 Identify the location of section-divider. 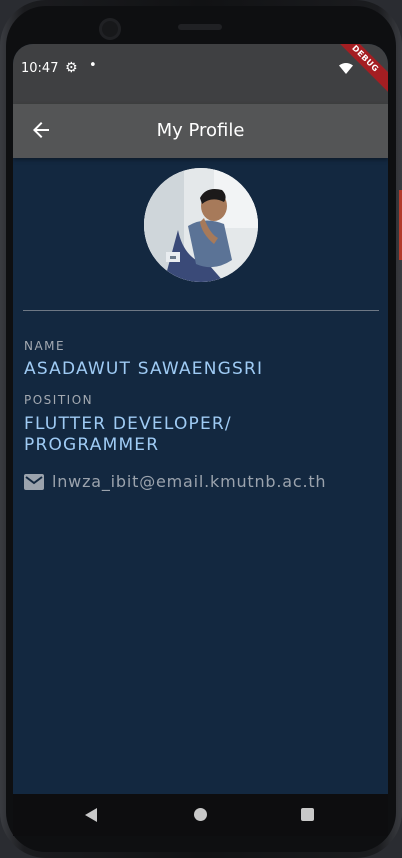
(201, 310).